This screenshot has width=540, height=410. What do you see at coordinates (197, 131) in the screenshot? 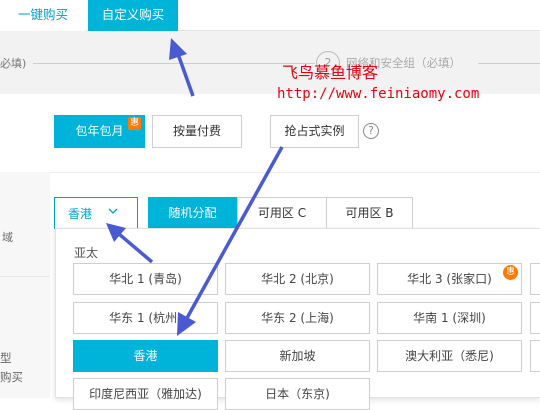
I see `billing-pay-as-you-go-button: 按量付费` at bounding box center [197, 131].